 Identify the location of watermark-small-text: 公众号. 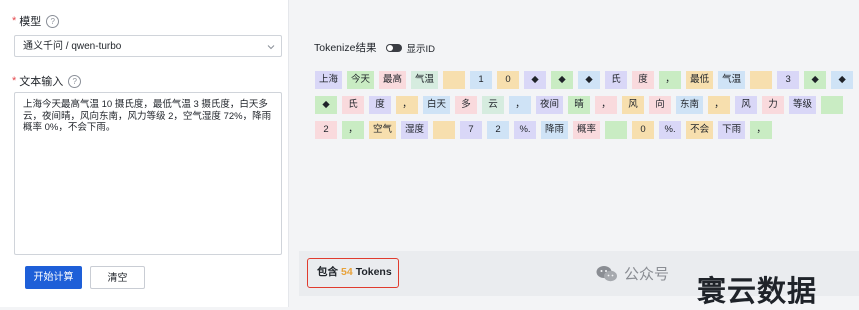
(647, 274).